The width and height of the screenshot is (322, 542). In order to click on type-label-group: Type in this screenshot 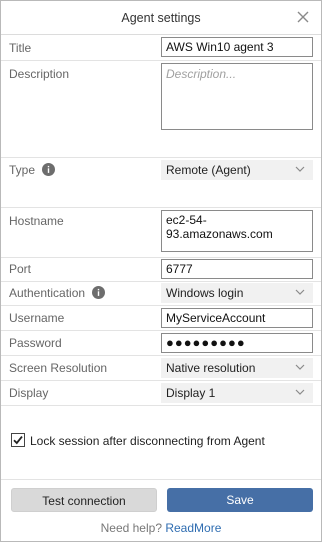, I will do `click(32, 170)`.